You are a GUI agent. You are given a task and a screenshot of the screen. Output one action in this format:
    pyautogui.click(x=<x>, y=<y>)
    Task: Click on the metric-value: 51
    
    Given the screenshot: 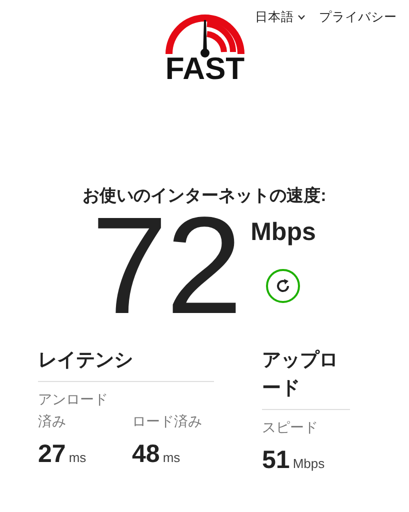 What is the action you would take?
    pyautogui.click(x=276, y=460)
    